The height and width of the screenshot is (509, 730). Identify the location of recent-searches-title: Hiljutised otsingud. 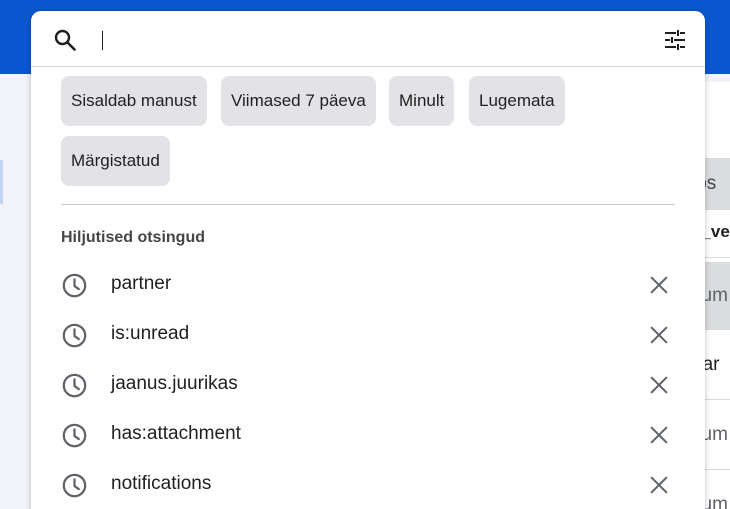
(133, 237).